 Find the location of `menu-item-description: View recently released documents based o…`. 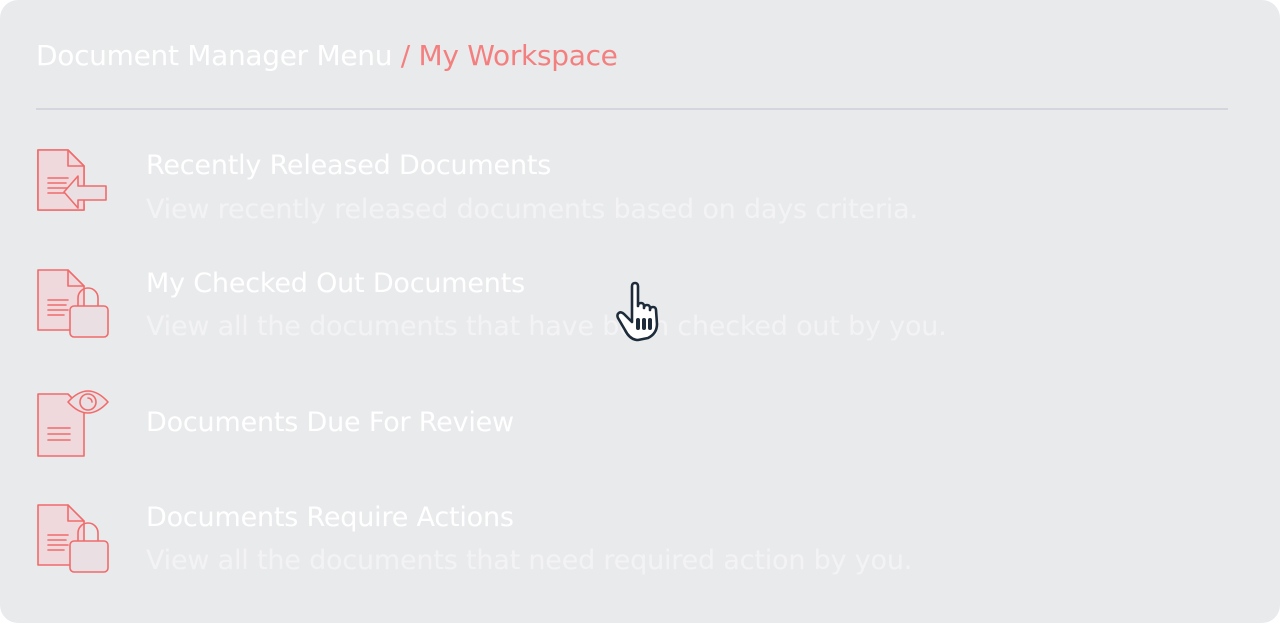

menu-item-description: View recently released documents based o… is located at coordinates (532, 209).